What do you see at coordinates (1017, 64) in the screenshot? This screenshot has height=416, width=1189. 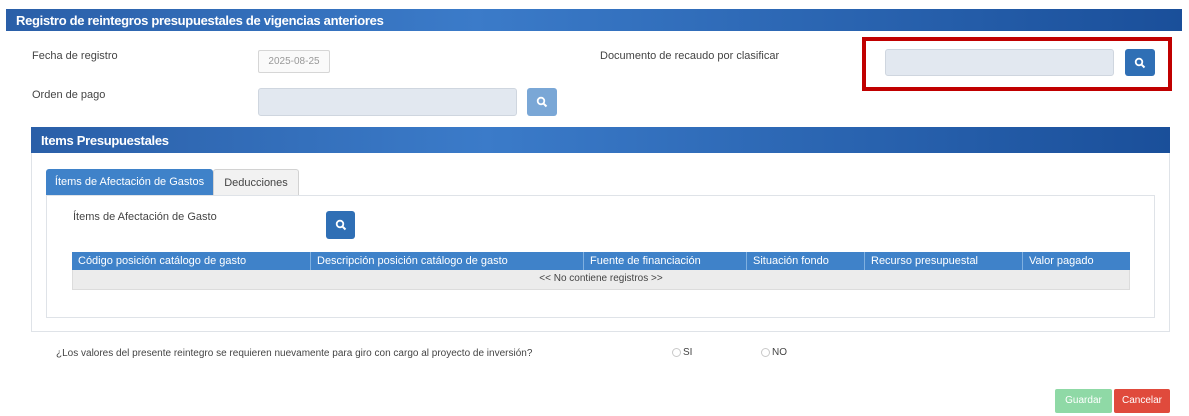 I see `highlight-box` at bounding box center [1017, 64].